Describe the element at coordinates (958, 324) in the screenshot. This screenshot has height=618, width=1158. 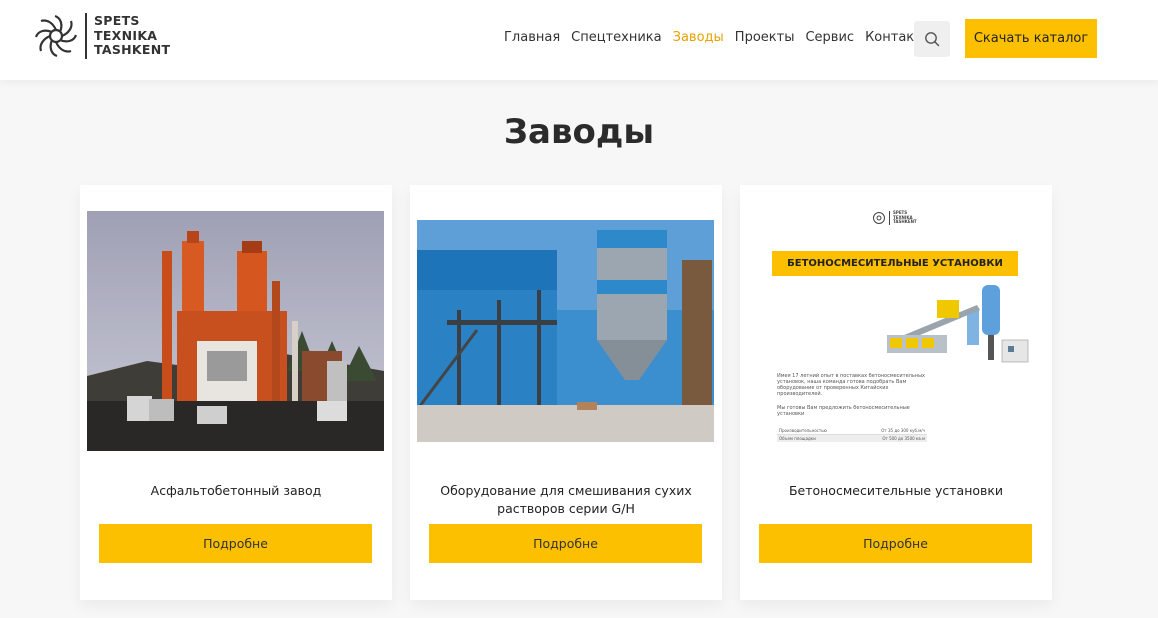
I see `concrete-plant-illustration` at that location.